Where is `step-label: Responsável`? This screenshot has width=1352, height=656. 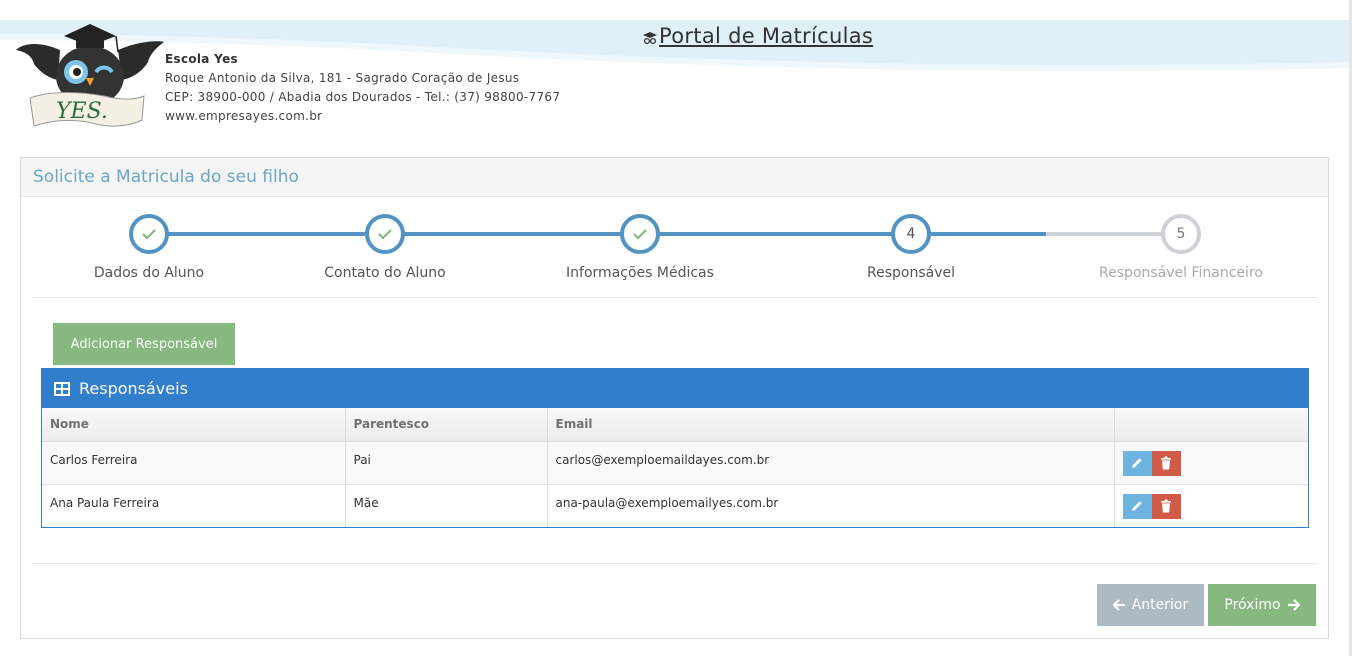
step-label: Responsável is located at coordinates (911, 273).